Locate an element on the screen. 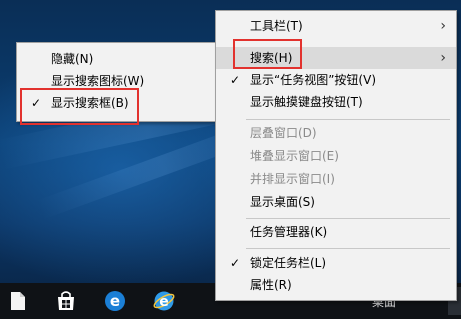 This screenshot has height=319, width=461. menu-item-label: 显示触摸键盘按钮(T) is located at coordinates (306, 102).